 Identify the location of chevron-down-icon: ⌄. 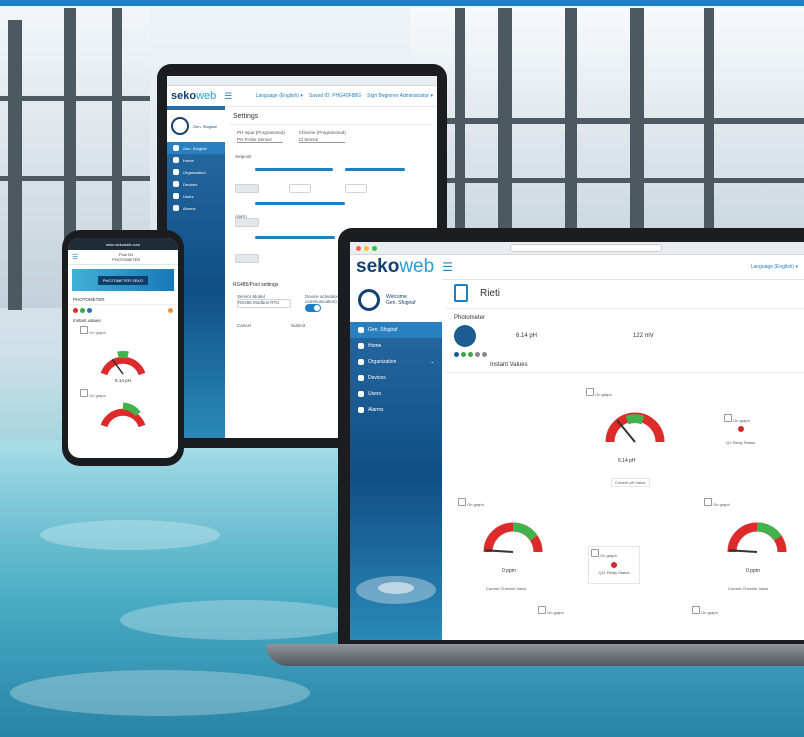
(432, 362).